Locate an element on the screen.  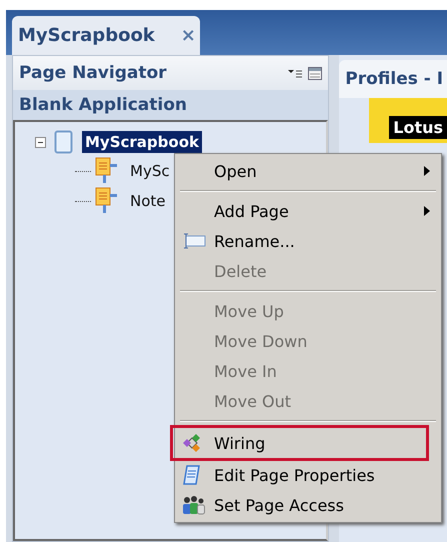
banner-logo: Lotus is located at coordinates (418, 127).